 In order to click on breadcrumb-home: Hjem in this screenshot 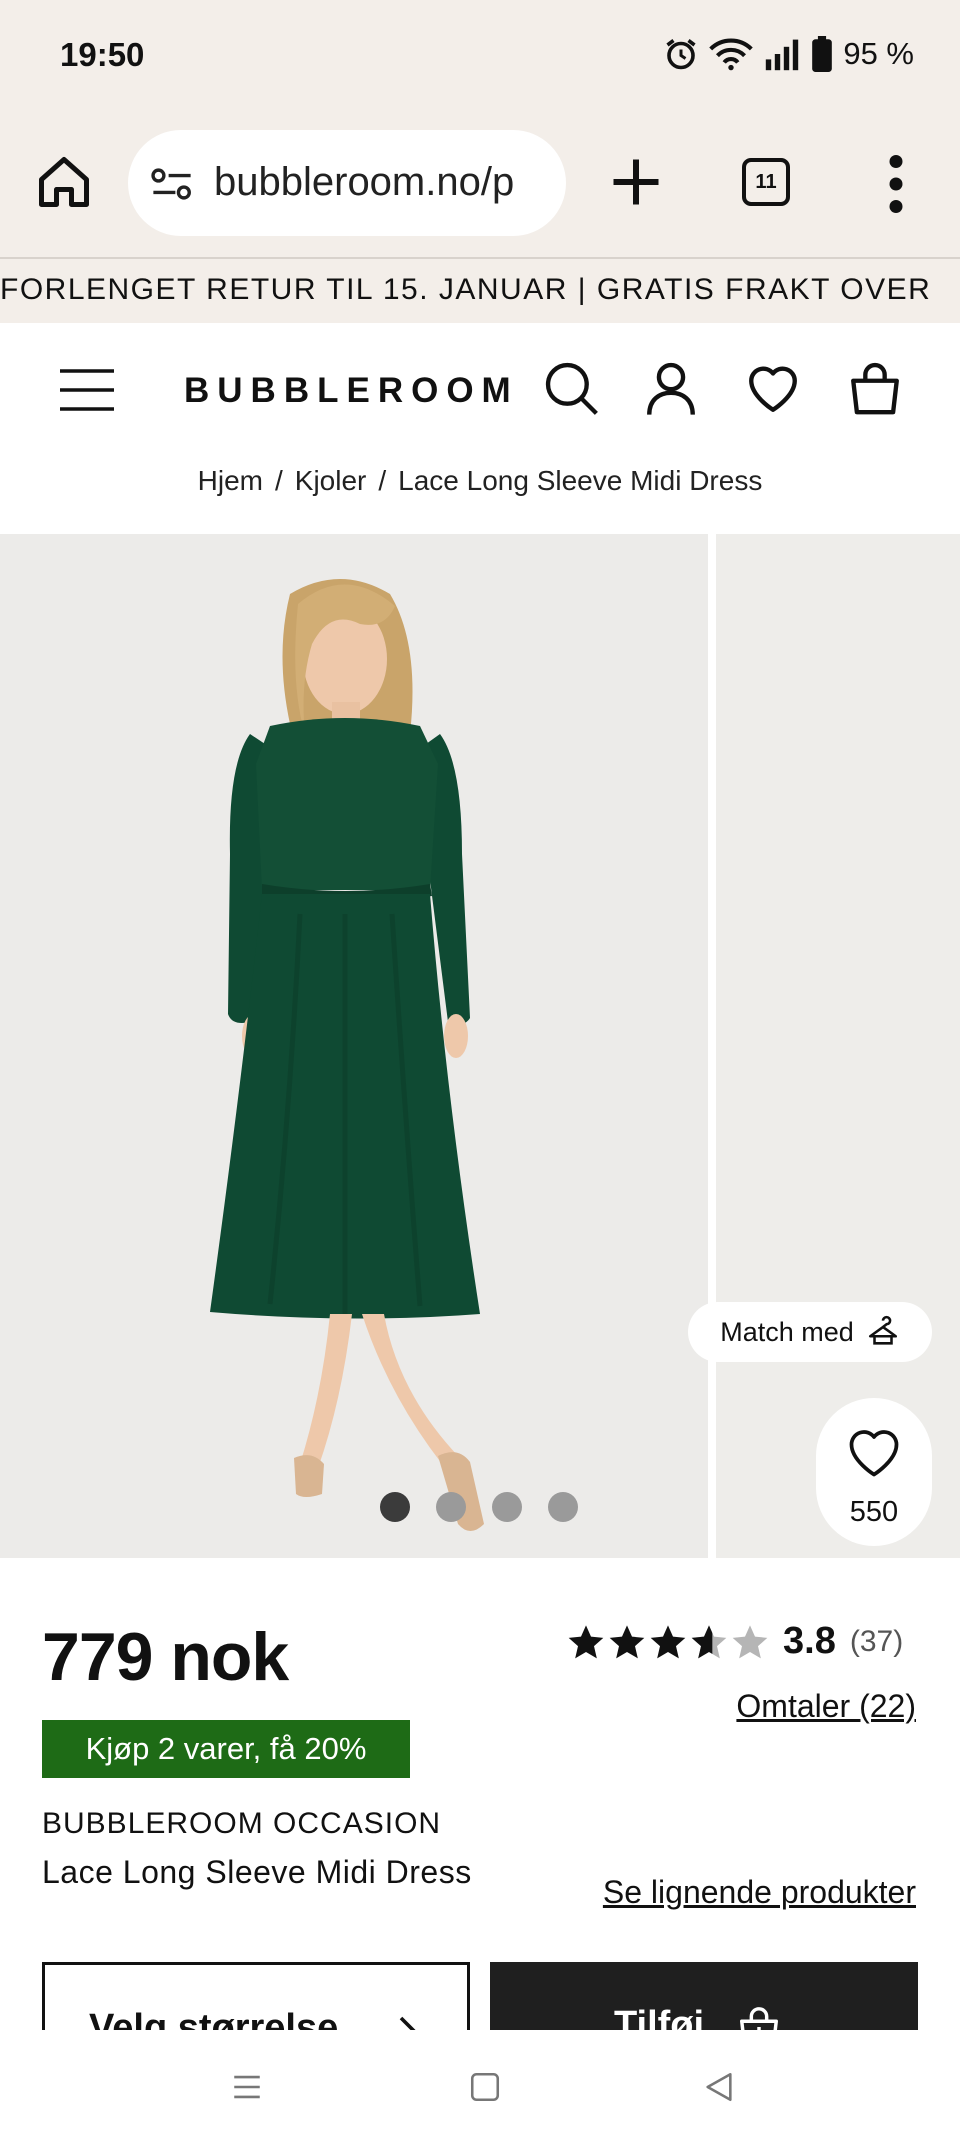, I will do `click(230, 480)`.